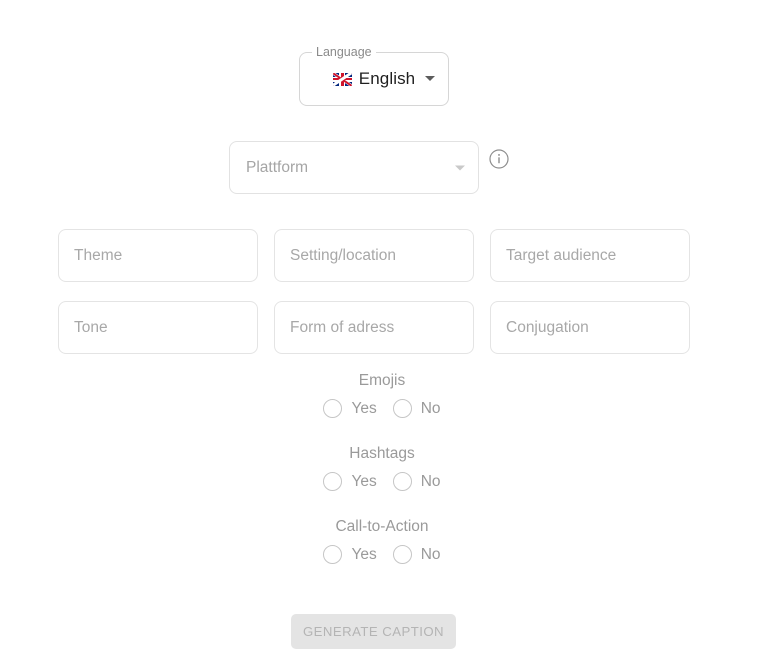 The image size is (764, 665). I want to click on emojis-options: Yes No, so click(382, 408).